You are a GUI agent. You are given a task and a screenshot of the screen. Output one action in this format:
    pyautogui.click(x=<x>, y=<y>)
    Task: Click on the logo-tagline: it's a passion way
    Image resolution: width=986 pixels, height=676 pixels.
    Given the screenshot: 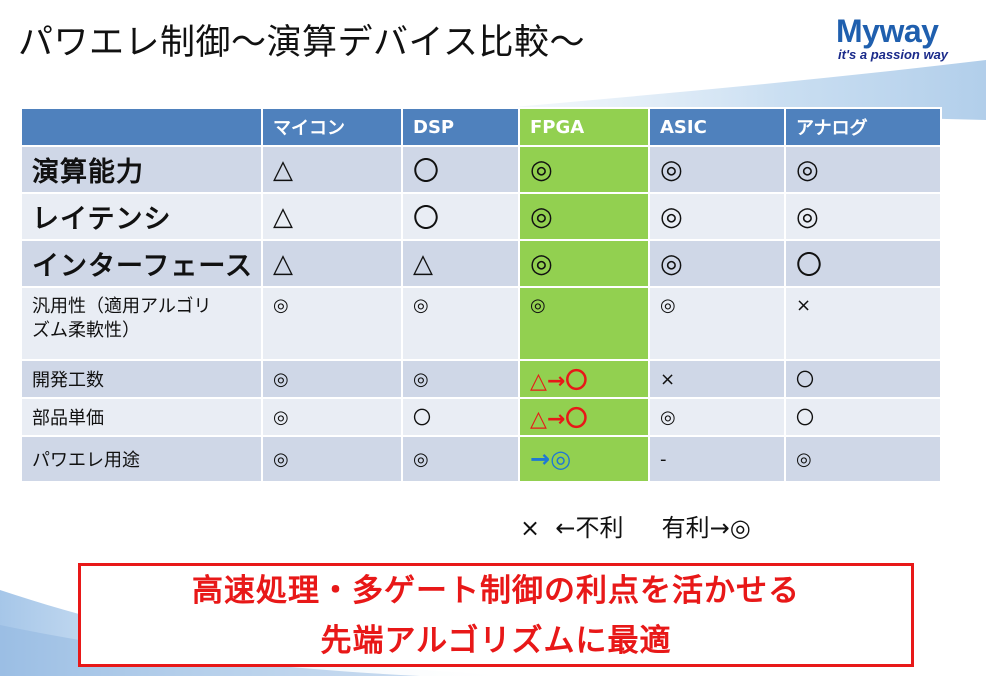 What is the action you would take?
    pyautogui.click(x=893, y=54)
    